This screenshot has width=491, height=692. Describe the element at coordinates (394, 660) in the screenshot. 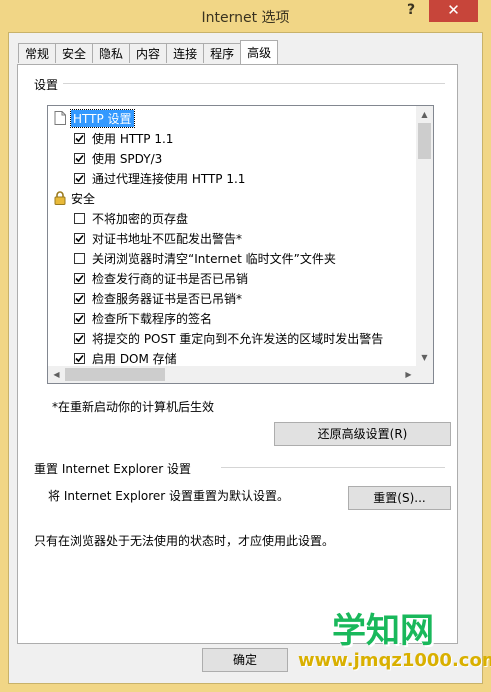

I see `watermark-url: www.jmqz1000.com` at that location.